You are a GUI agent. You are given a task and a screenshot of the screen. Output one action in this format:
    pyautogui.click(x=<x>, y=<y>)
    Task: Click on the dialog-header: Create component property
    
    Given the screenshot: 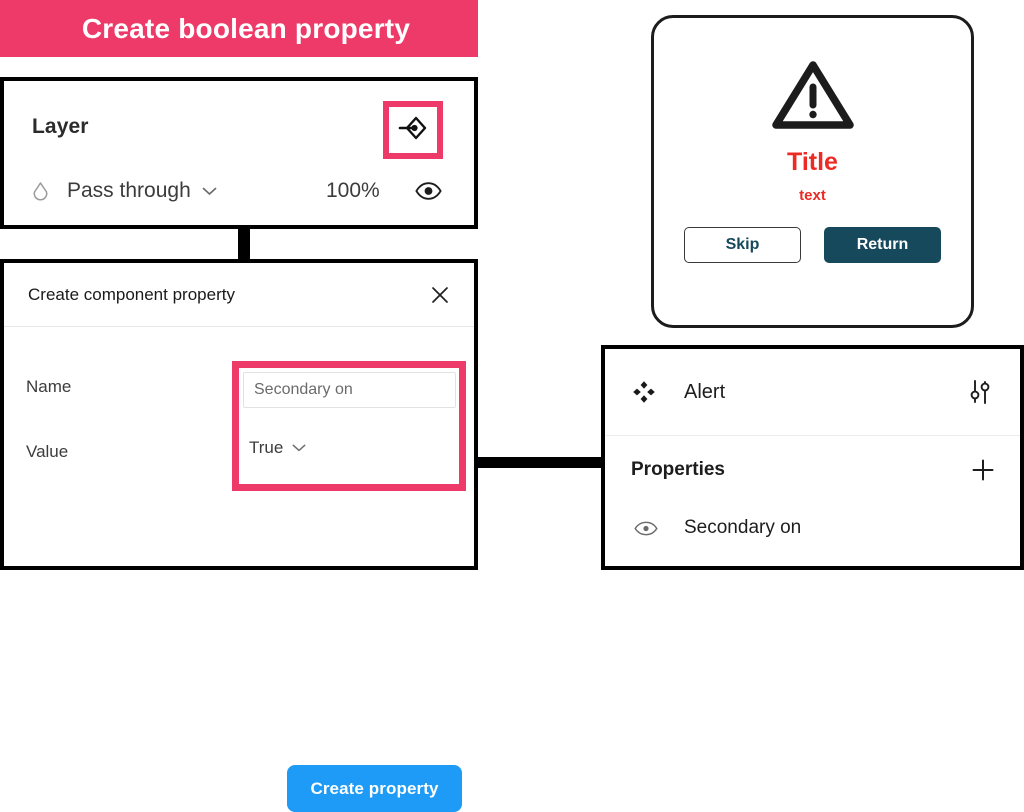 What is the action you would take?
    pyautogui.click(x=239, y=295)
    